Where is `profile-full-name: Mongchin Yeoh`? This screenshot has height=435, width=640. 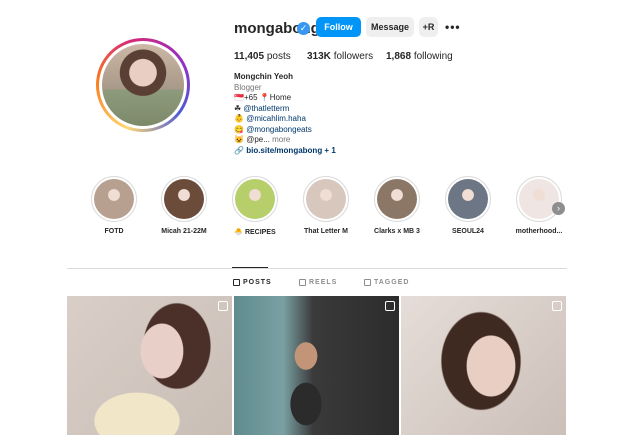
profile-full-name: Mongchin Yeoh is located at coordinates (263, 76).